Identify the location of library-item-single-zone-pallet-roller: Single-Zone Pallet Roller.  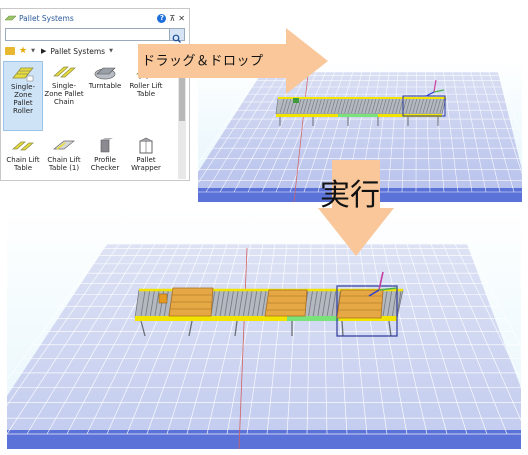
(23, 96).